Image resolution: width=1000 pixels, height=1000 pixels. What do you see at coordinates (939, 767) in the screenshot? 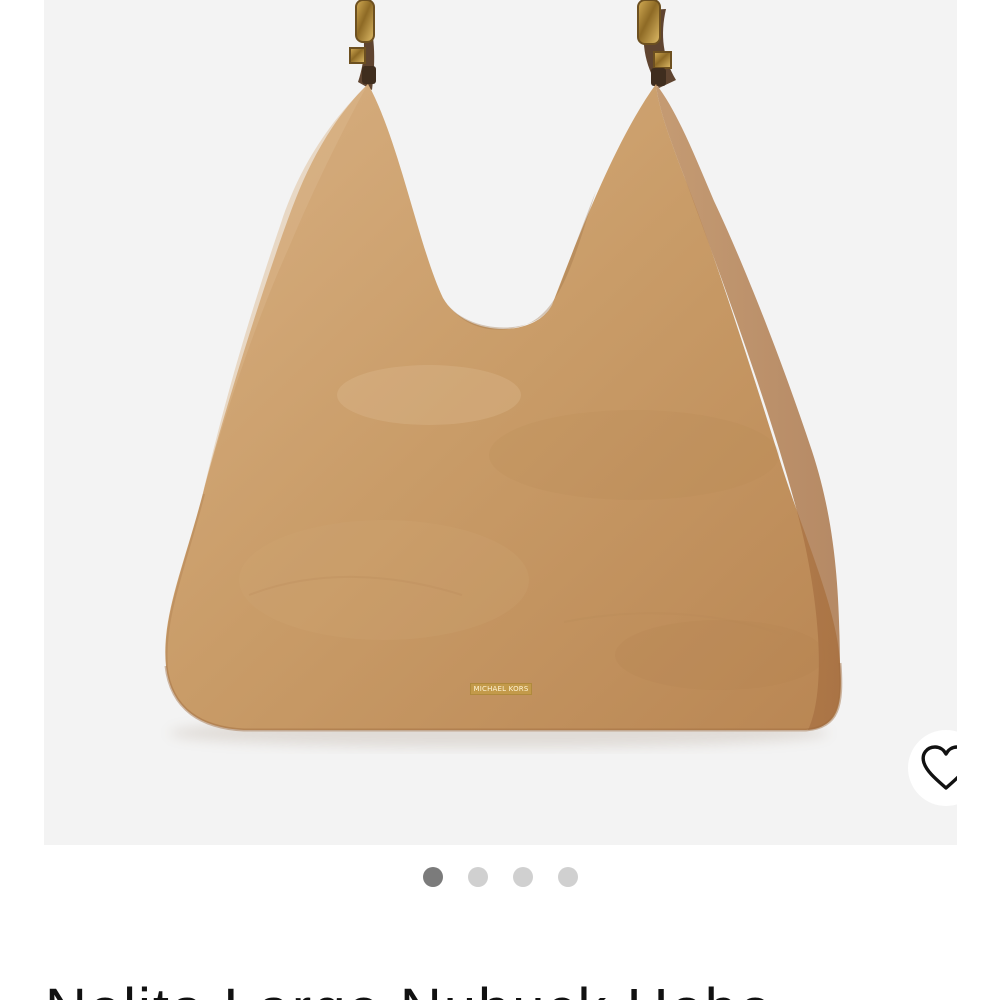
I see `heart-icon` at bounding box center [939, 767].